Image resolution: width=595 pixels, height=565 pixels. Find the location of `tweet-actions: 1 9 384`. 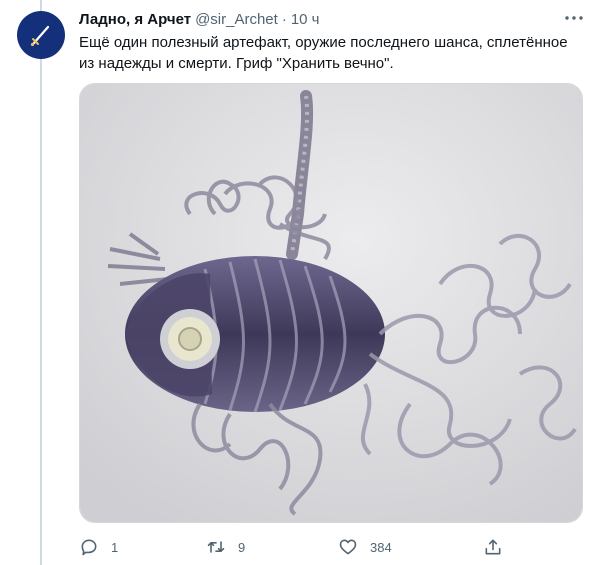

tweet-actions: 1 9 384 is located at coordinates (334, 547).